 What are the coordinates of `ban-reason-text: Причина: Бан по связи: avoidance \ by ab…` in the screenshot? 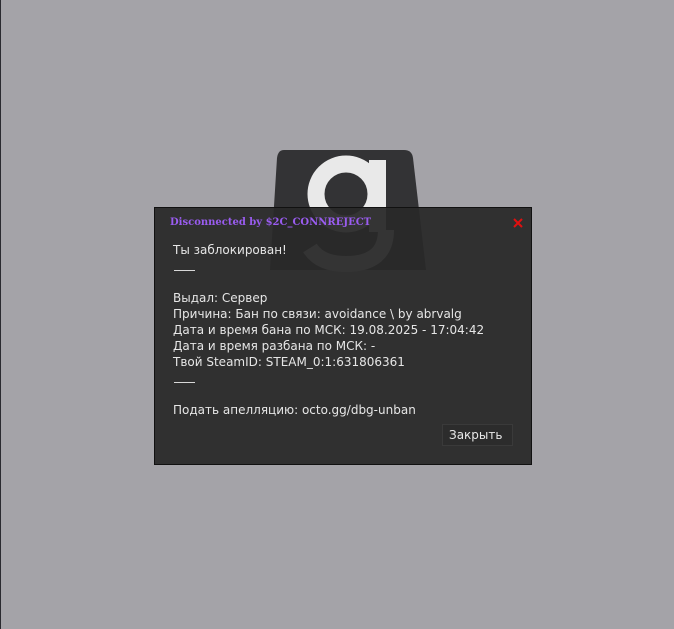 It's located at (317, 314).